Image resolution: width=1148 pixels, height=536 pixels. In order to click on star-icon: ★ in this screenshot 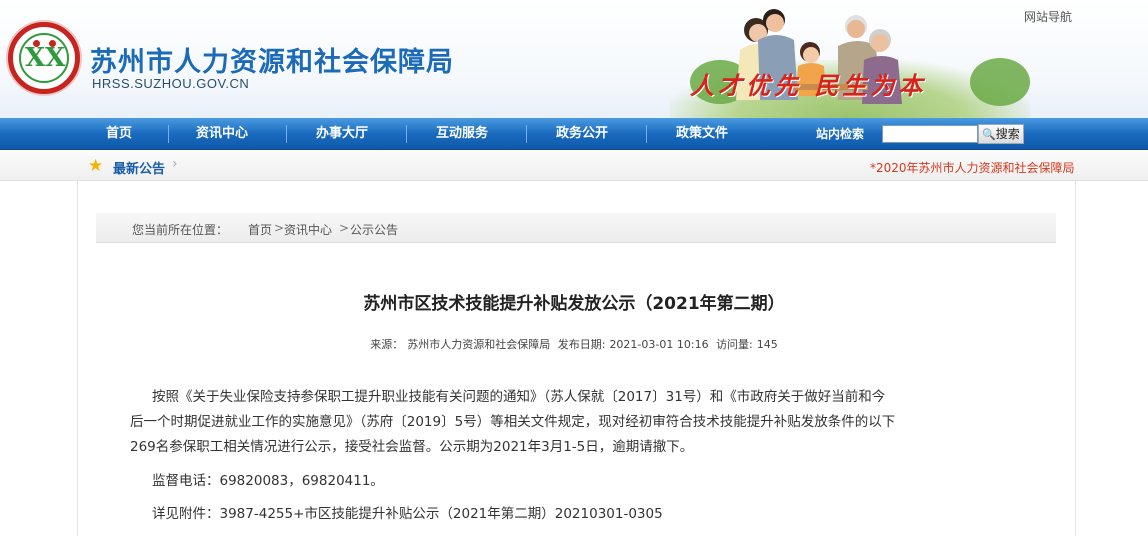, I will do `click(96, 166)`.